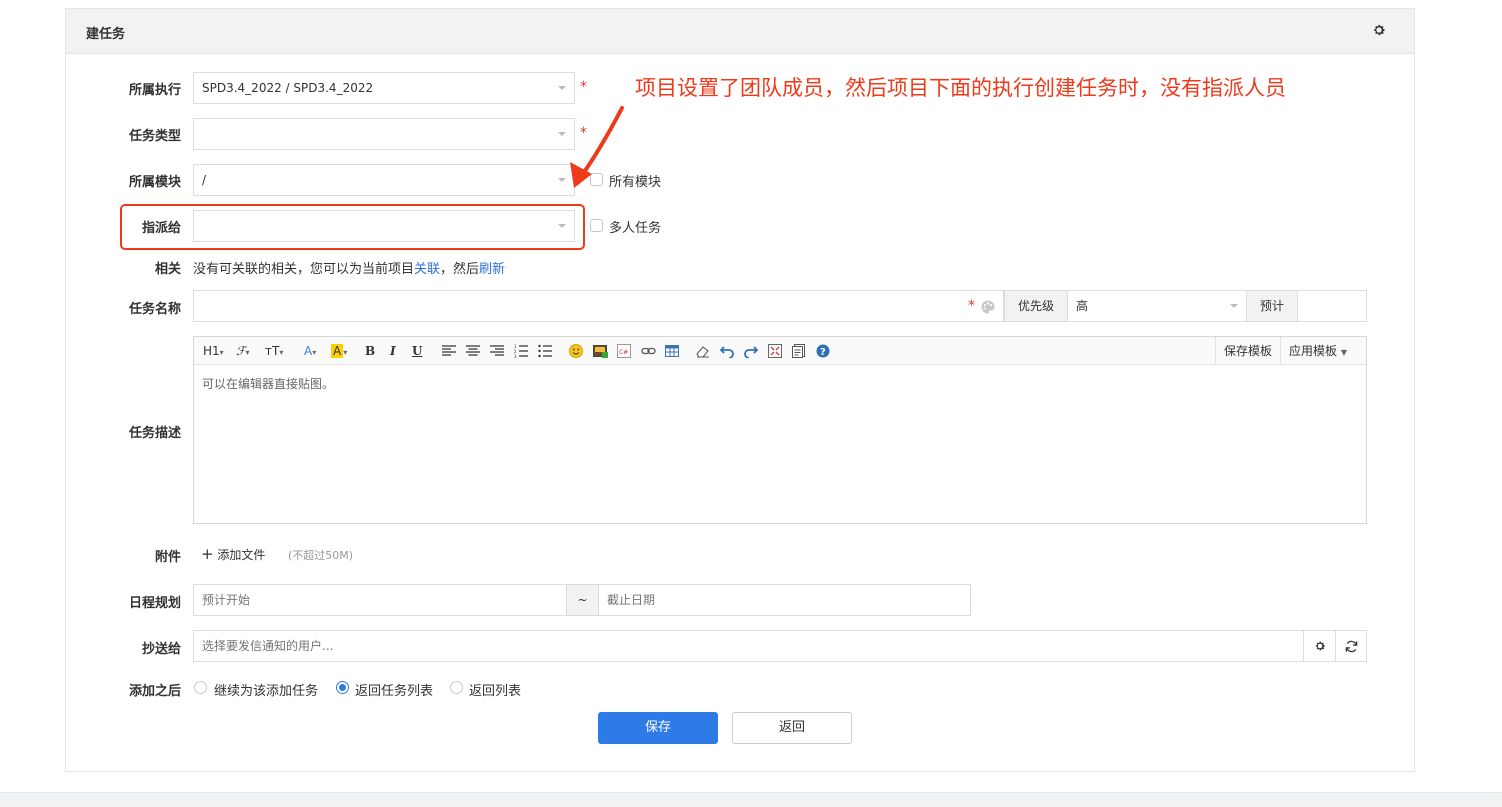  Describe the element at coordinates (751, 799) in the screenshot. I see `page-footer-bar` at that location.